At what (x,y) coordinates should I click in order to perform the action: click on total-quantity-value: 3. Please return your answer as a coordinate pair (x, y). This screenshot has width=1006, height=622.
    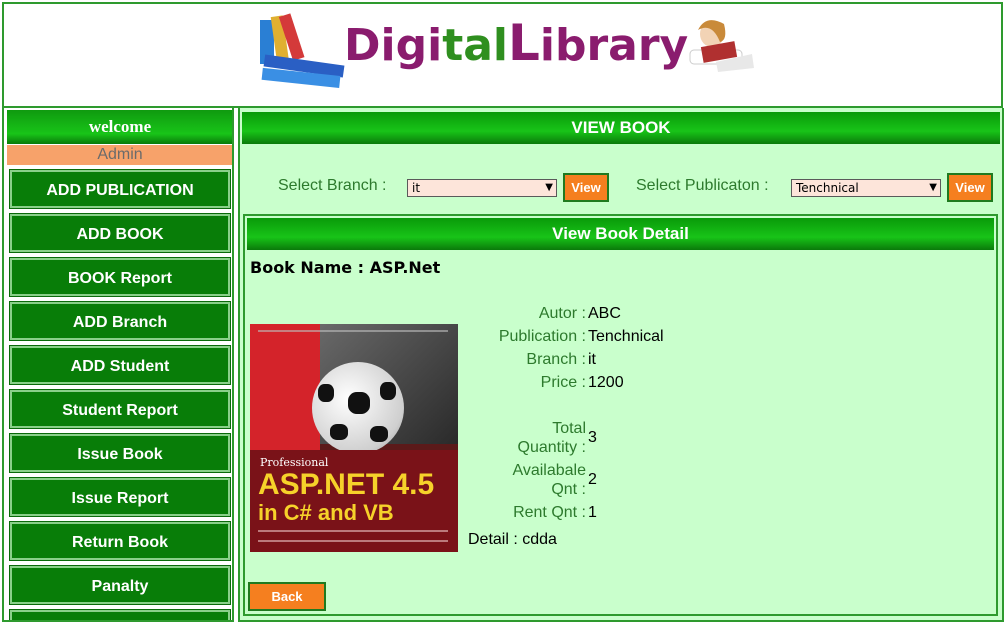
    Looking at the image, I should click on (592, 437).